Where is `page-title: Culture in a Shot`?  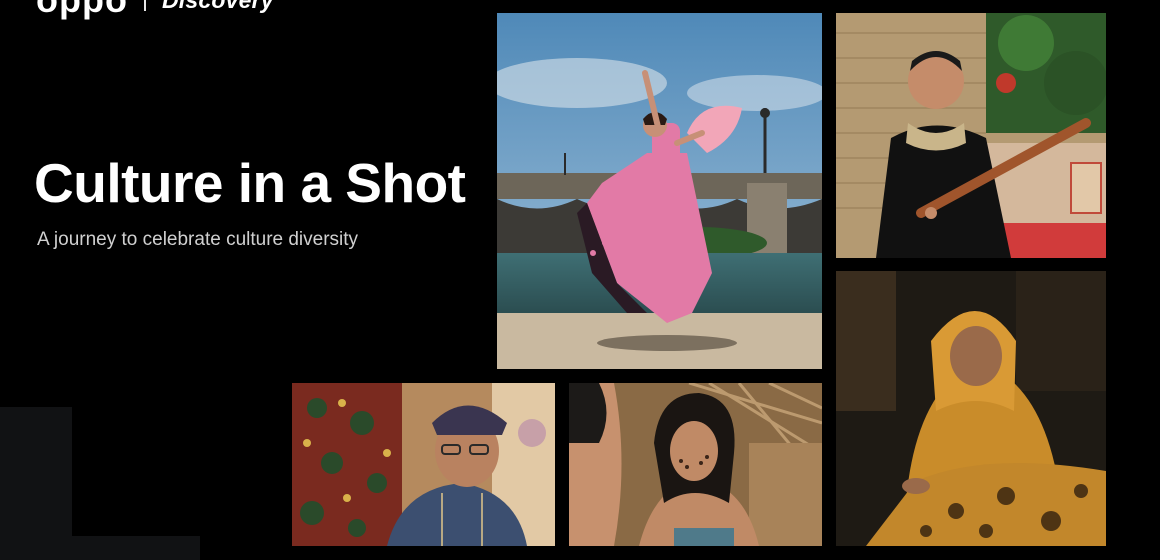
page-title: Culture in a Shot is located at coordinates (250, 183).